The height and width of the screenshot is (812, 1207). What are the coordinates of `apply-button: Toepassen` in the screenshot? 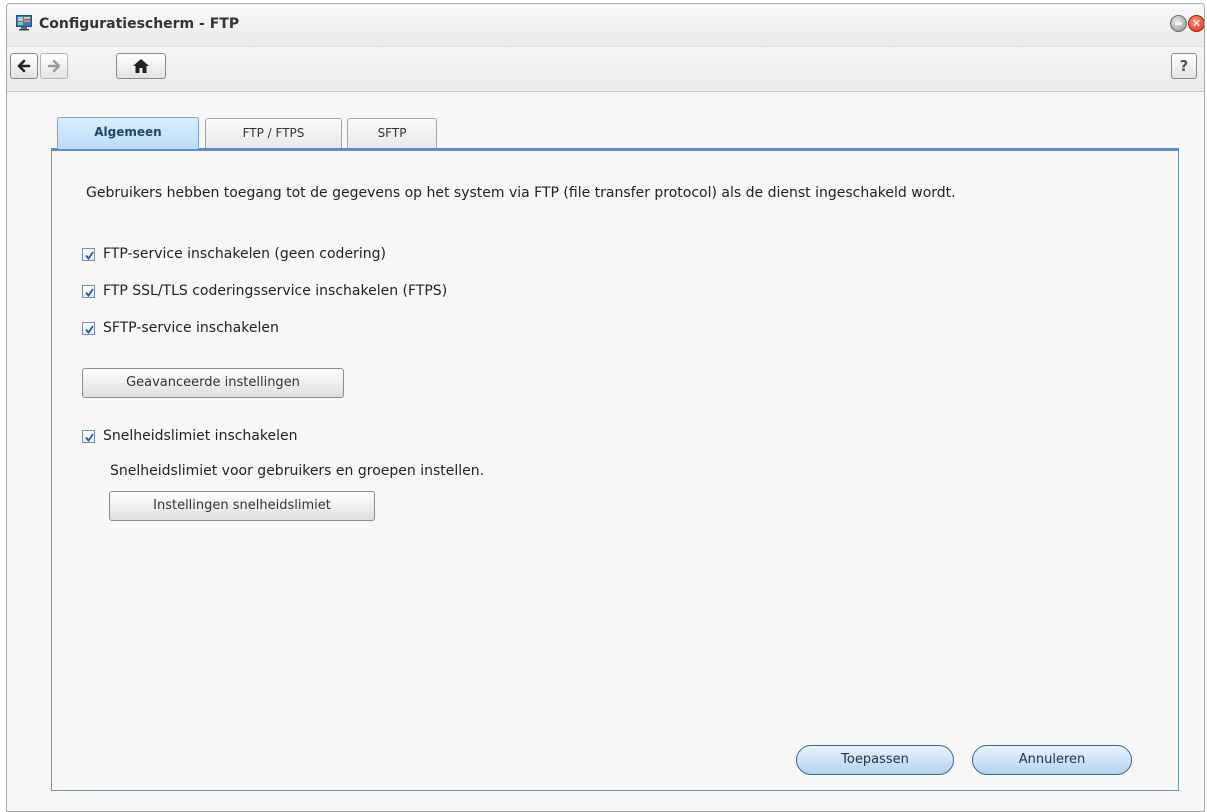 It's located at (875, 760).